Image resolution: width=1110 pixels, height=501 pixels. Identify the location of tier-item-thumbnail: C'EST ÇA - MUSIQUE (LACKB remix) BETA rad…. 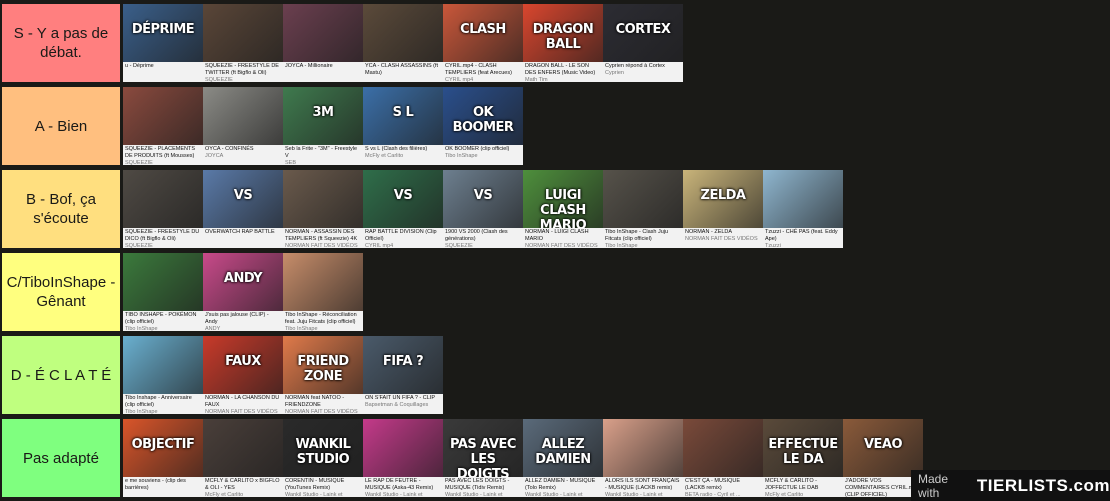
(723, 458).